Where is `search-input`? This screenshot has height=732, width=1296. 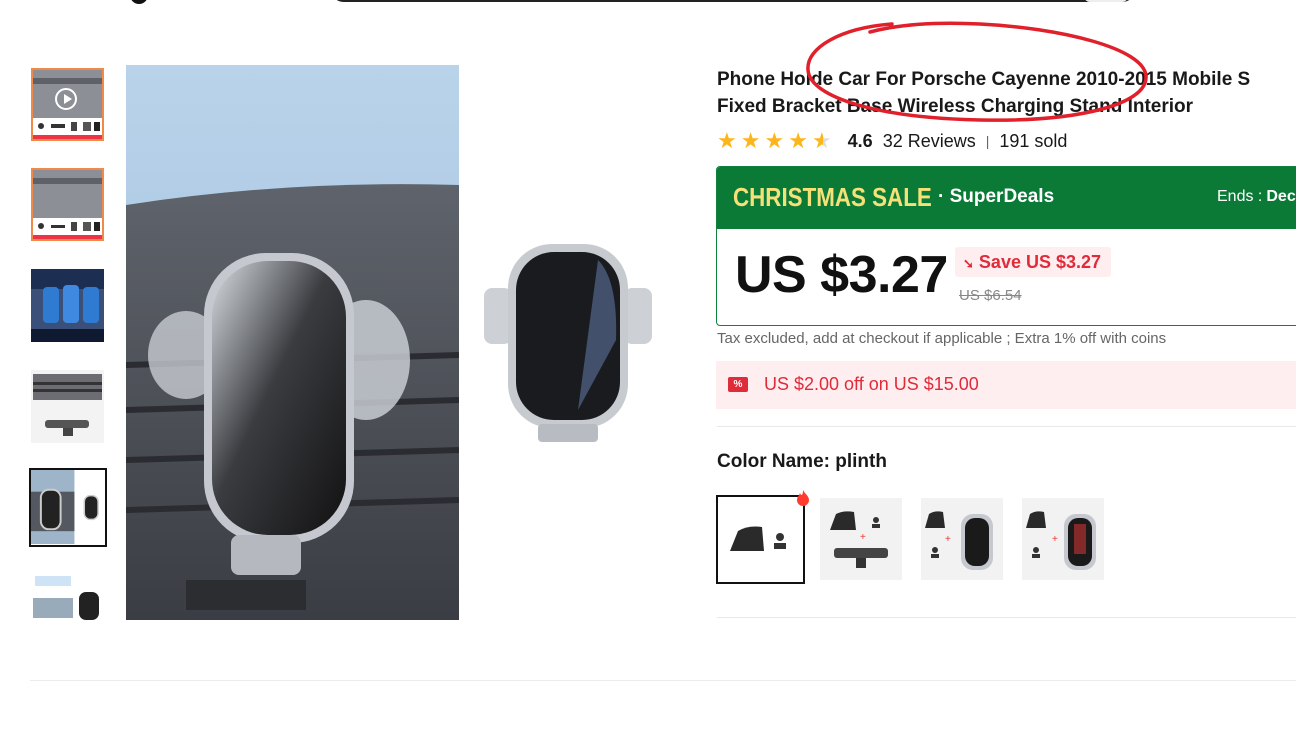 search-input is located at coordinates (733, 1).